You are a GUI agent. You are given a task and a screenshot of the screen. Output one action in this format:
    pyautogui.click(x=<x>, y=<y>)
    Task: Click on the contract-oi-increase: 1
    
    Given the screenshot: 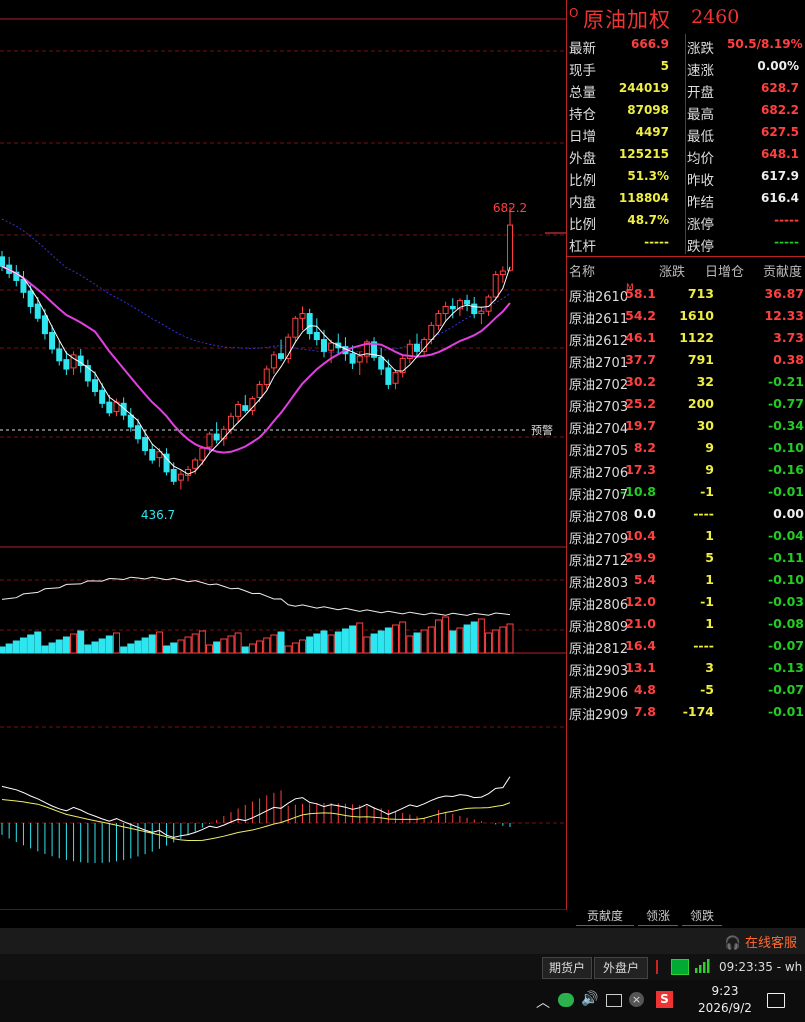 What is the action you would take?
    pyautogui.click(x=709, y=535)
    